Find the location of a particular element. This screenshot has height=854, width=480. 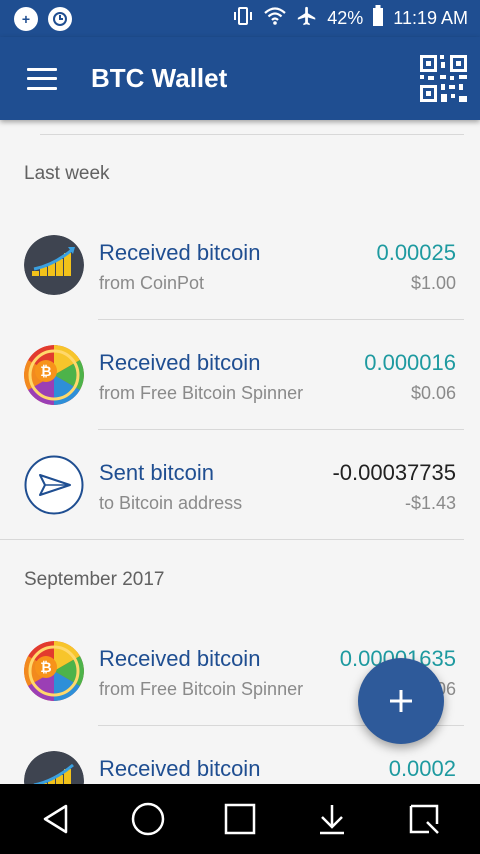

app-bar: BTC Wallet is located at coordinates (240, 78).